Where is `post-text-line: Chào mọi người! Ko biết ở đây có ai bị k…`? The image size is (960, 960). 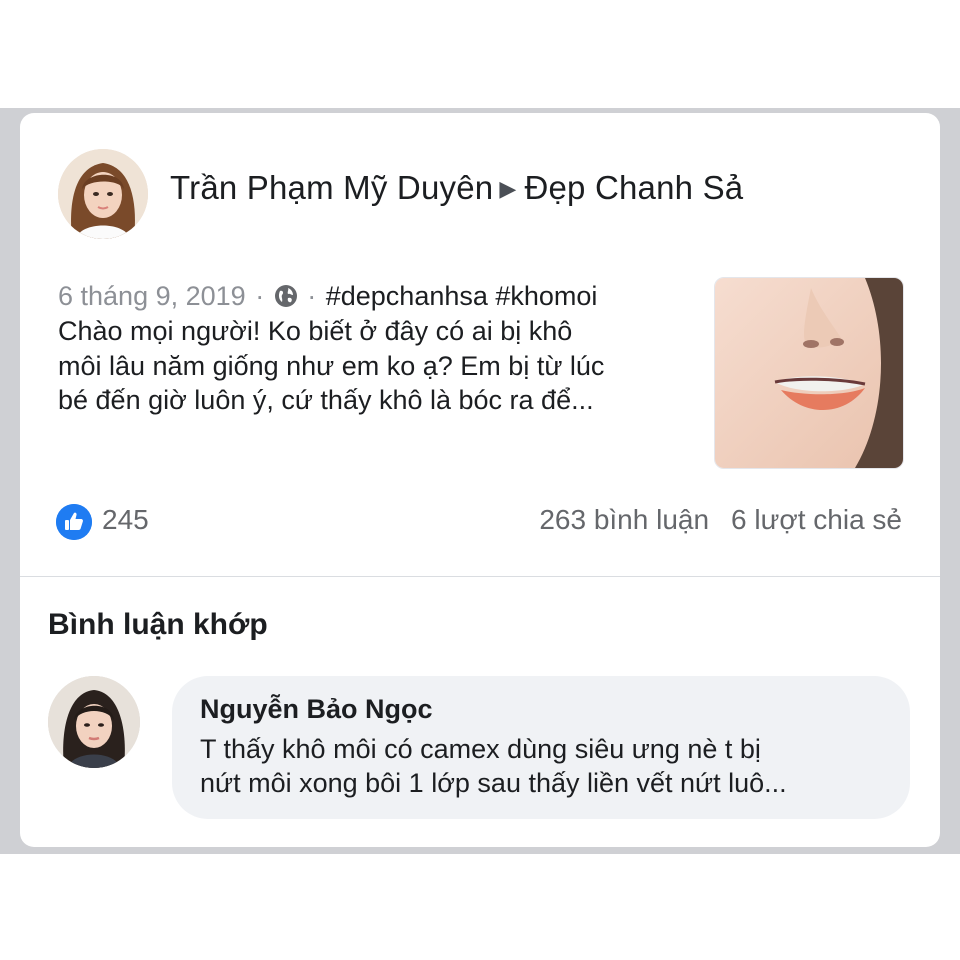 post-text-line: Chào mọi người! Ko biết ở đây có ai bị k… is located at coordinates (315, 331).